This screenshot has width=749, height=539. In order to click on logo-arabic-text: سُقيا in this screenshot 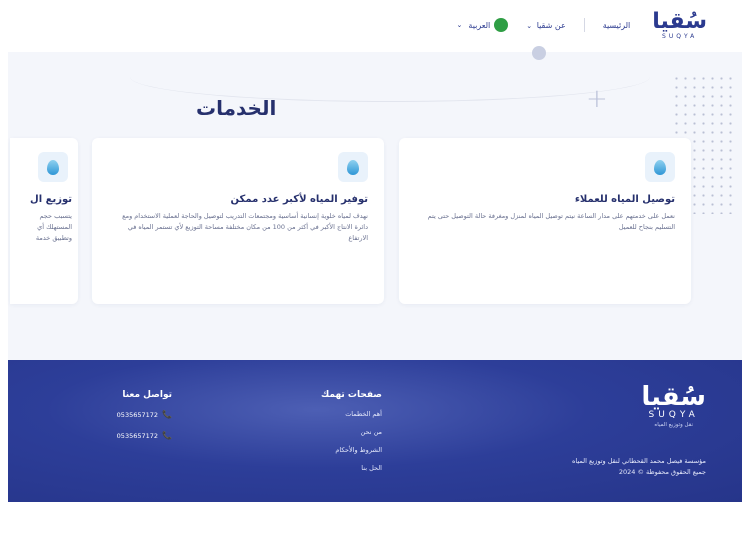, I will do `click(679, 21)`.